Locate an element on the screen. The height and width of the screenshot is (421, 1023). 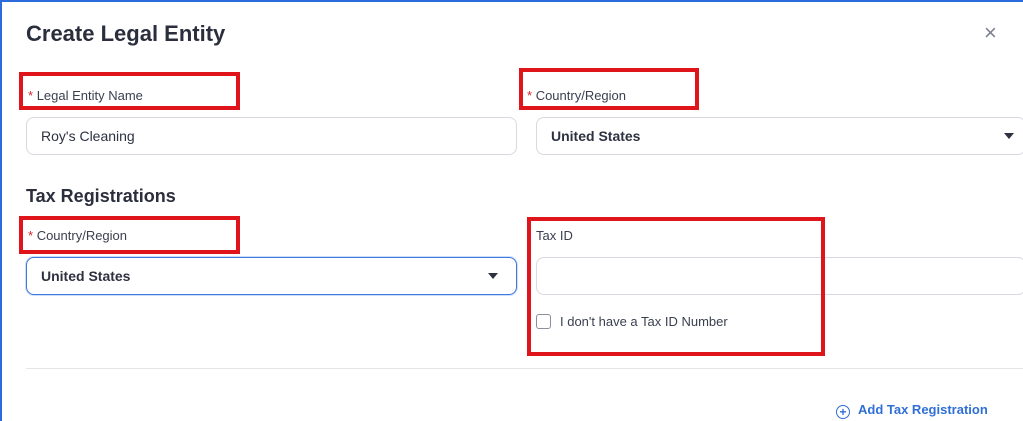
no-tax-id-label: I don't have a Tax ID Number is located at coordinates (644, 321).